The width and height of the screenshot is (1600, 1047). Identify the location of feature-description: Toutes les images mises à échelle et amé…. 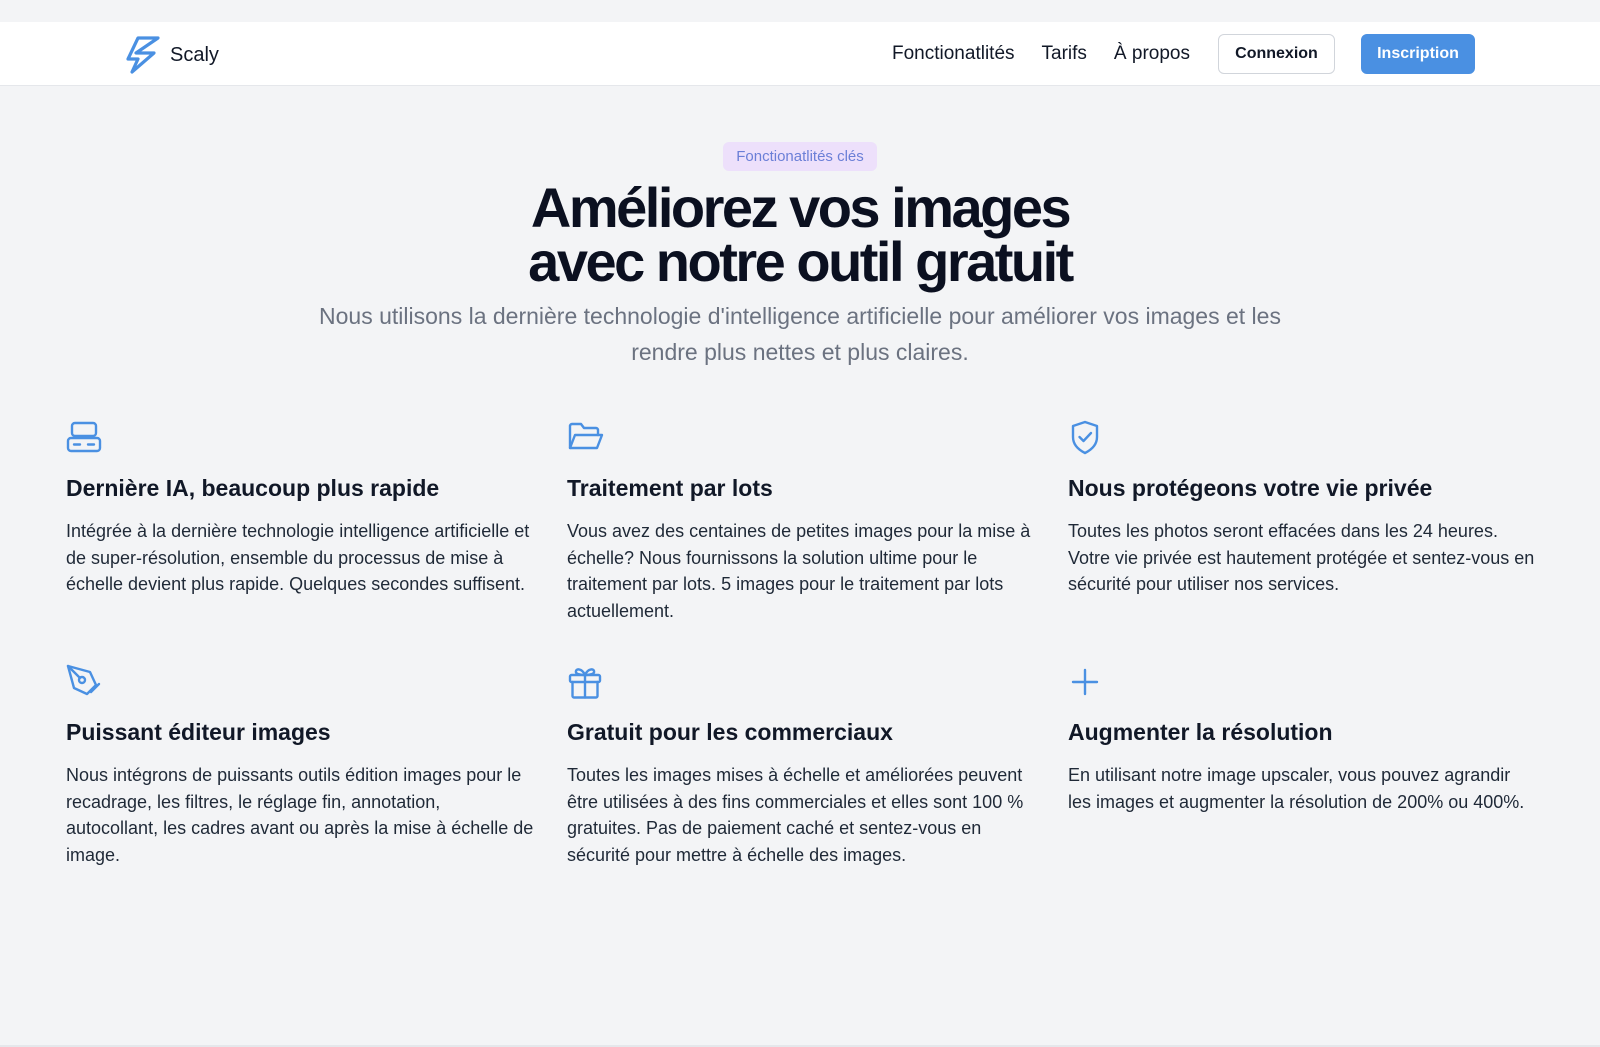
(795, 815).